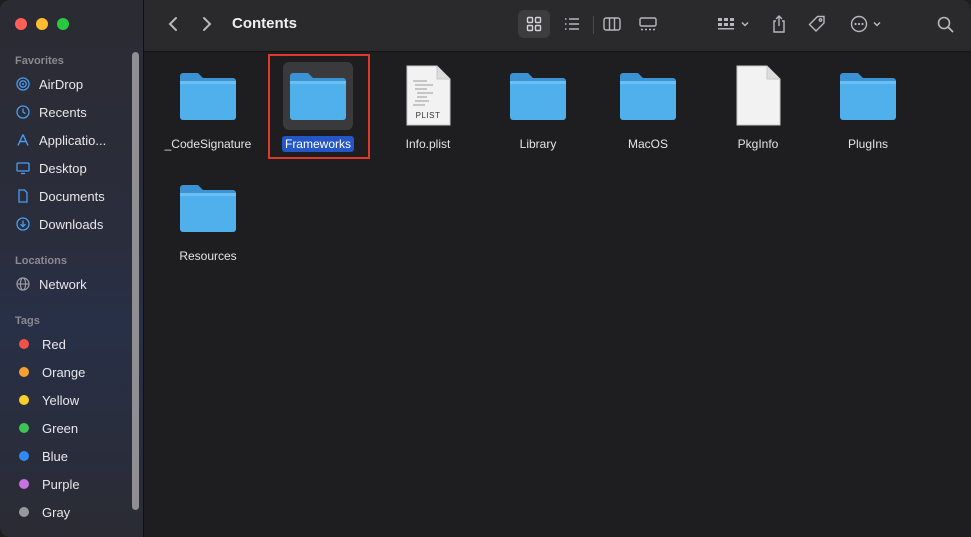 The height and width of the screenshot is (537, 971). I want to click on gallery-view-button, so click(648, 24).